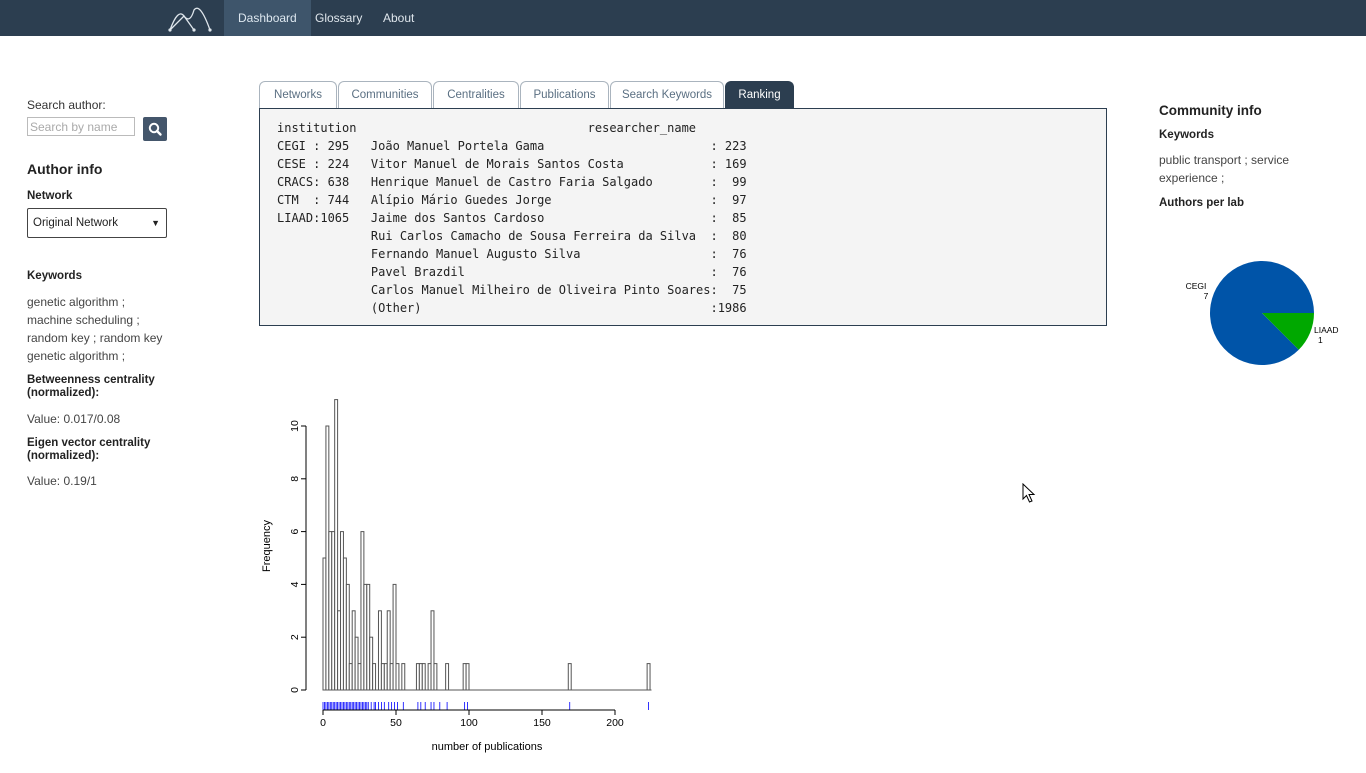 The image size is (1366, 773). I want to click on community-keywords-label: Keywords, so click(1186, 135).